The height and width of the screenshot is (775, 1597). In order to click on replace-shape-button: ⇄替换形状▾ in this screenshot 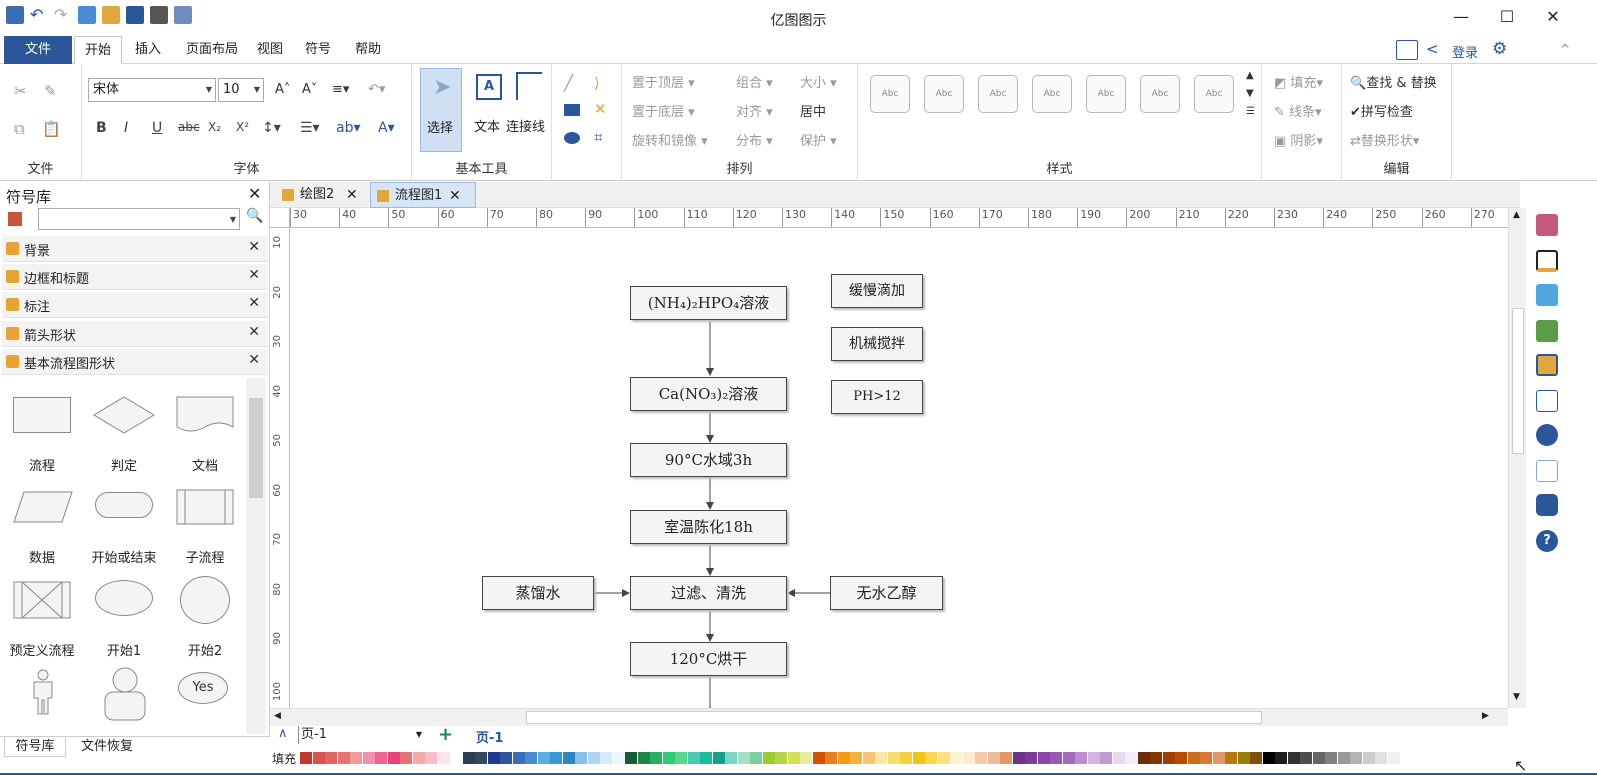, I will do `click(1384, 139)`.